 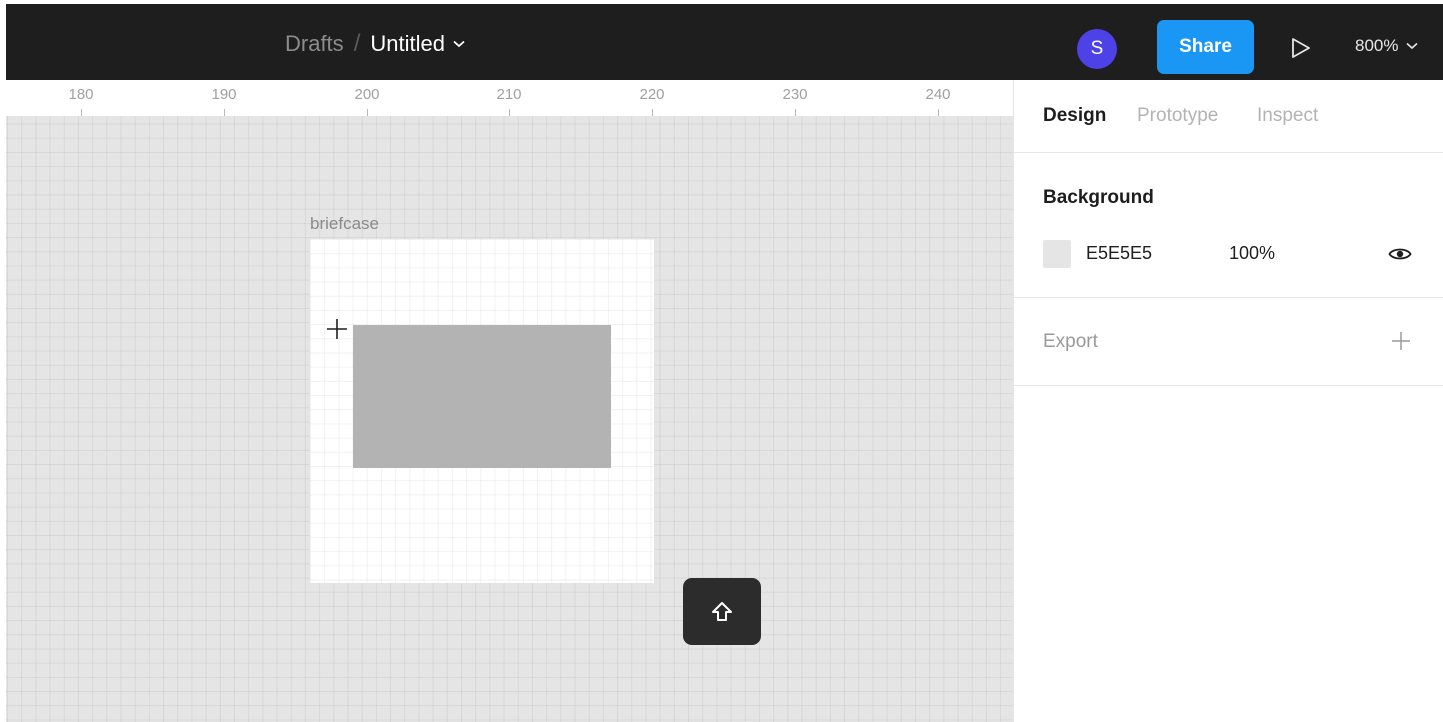 I want to click on breadcrumb: Drafts / Untitled, so click(x=375, y=44).